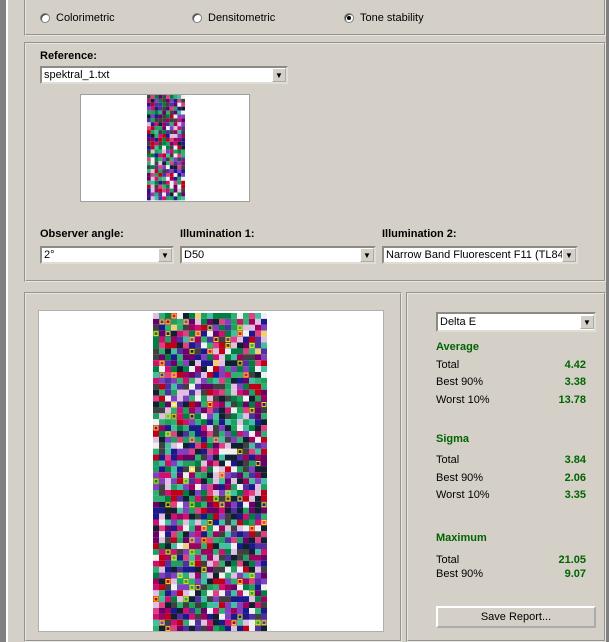 This screenshot has width=609, height=642. I want to click on radio-colorimetric: Colorimetric, so click(77, 18).